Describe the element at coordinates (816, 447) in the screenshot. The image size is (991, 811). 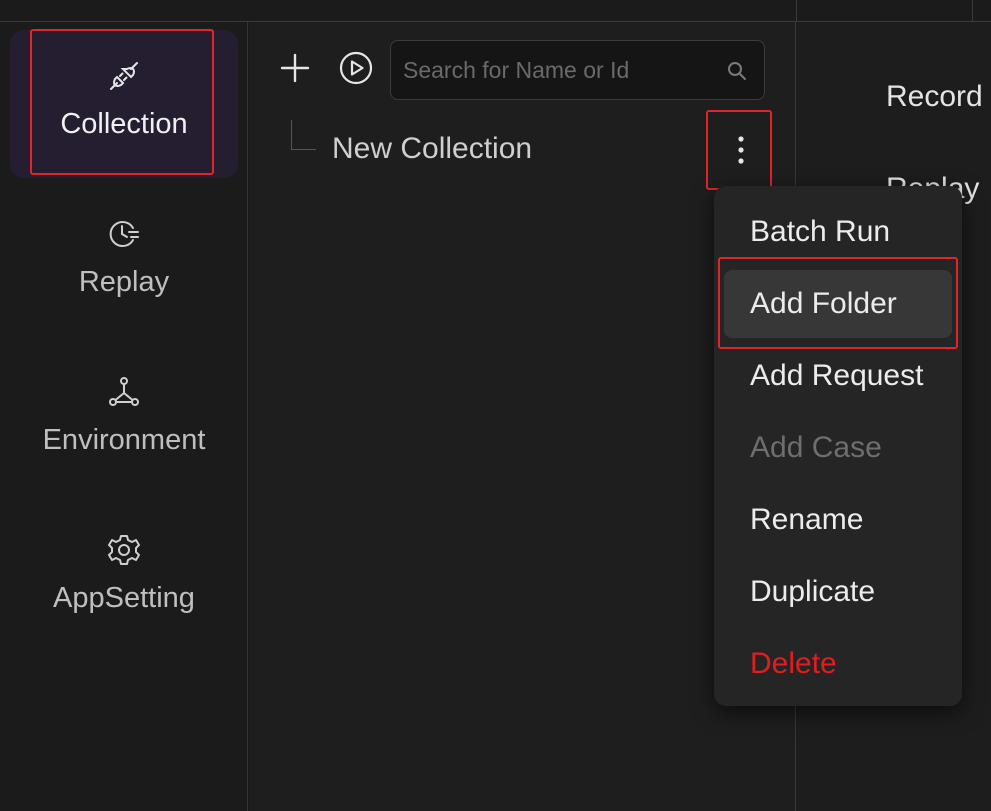
I see `menu-item-add-case: Add Case` at that location.